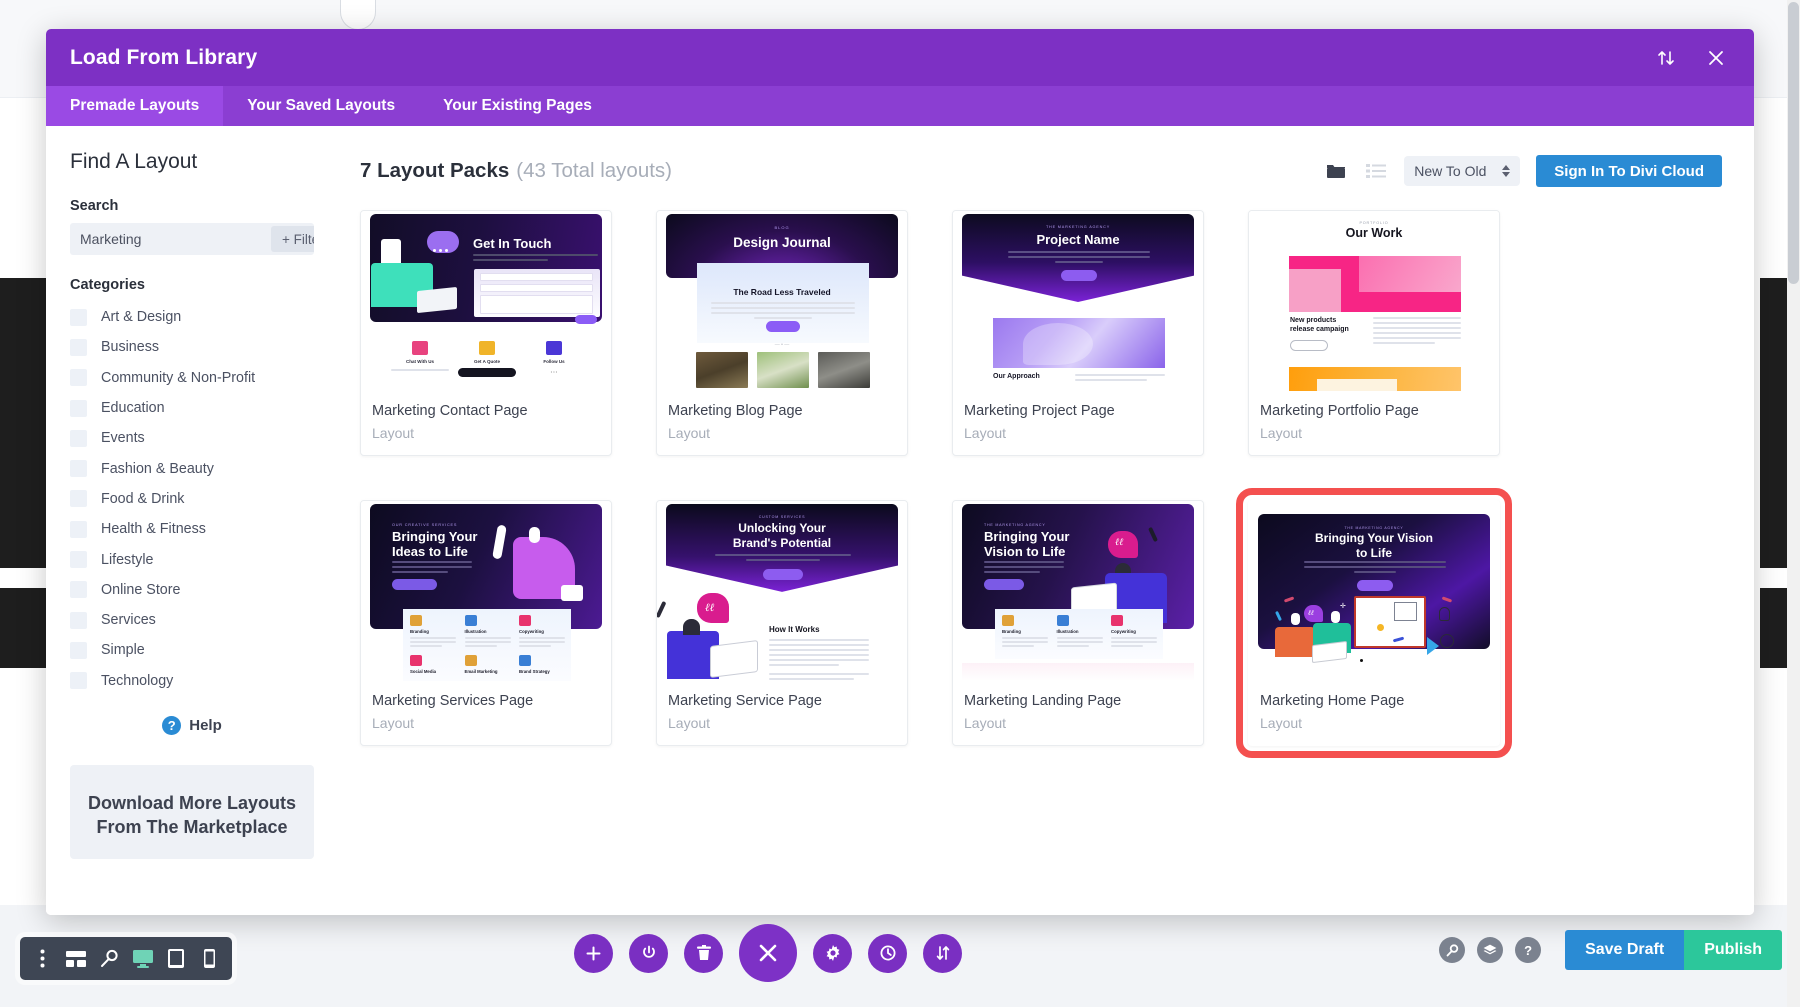  Describe the element at coordinates (157, 468) in the screenshot. I see `category-label: Fashion & Beauty` at that location.